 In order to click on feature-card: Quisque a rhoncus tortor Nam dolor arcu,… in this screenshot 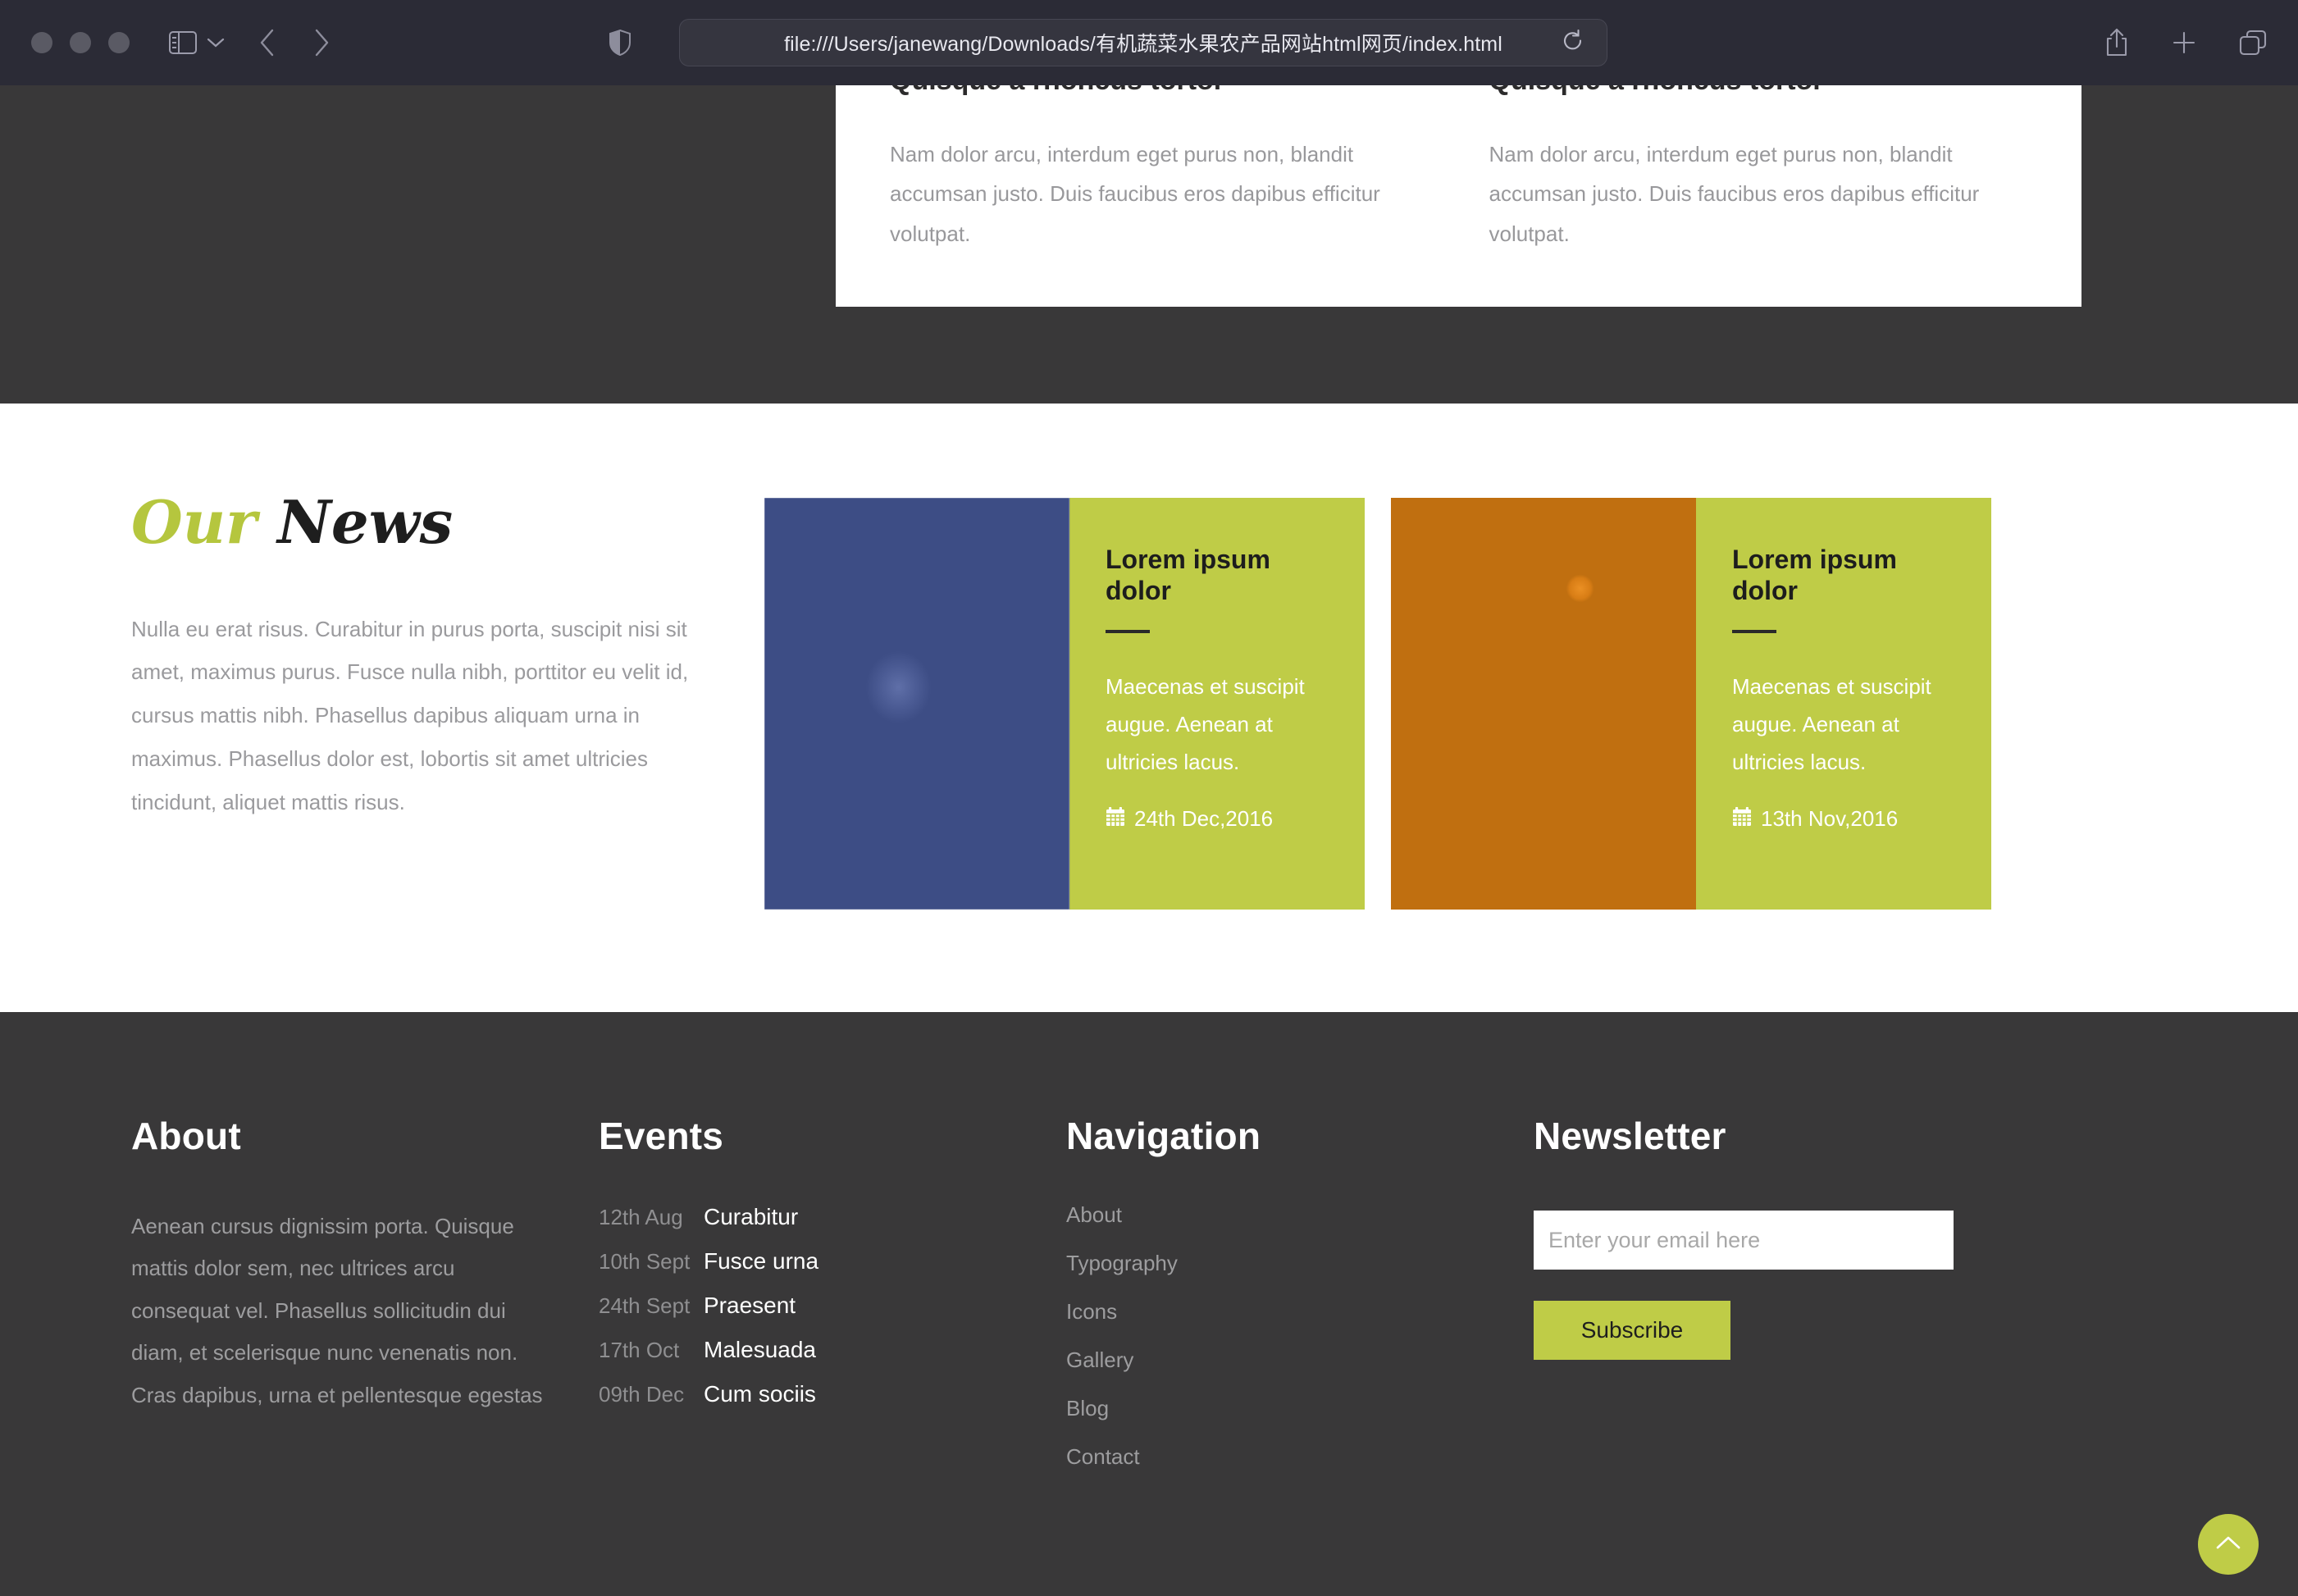, I will do `click(1458, 196)`.